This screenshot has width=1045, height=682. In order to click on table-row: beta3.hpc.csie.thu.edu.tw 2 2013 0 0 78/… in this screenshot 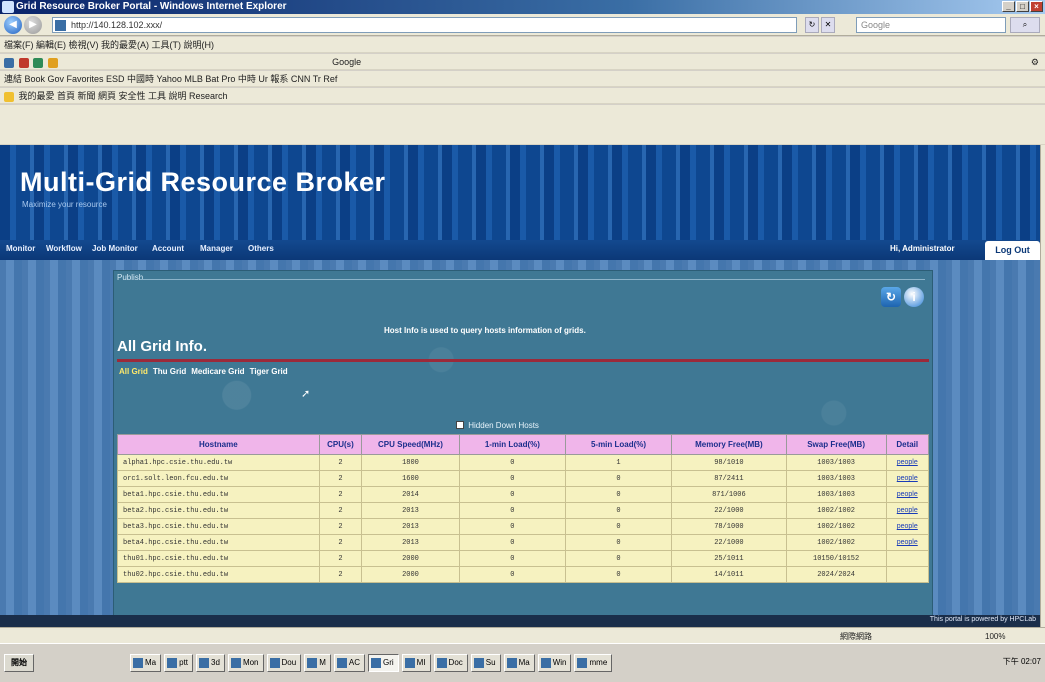, I will do `click(523, 526)`.